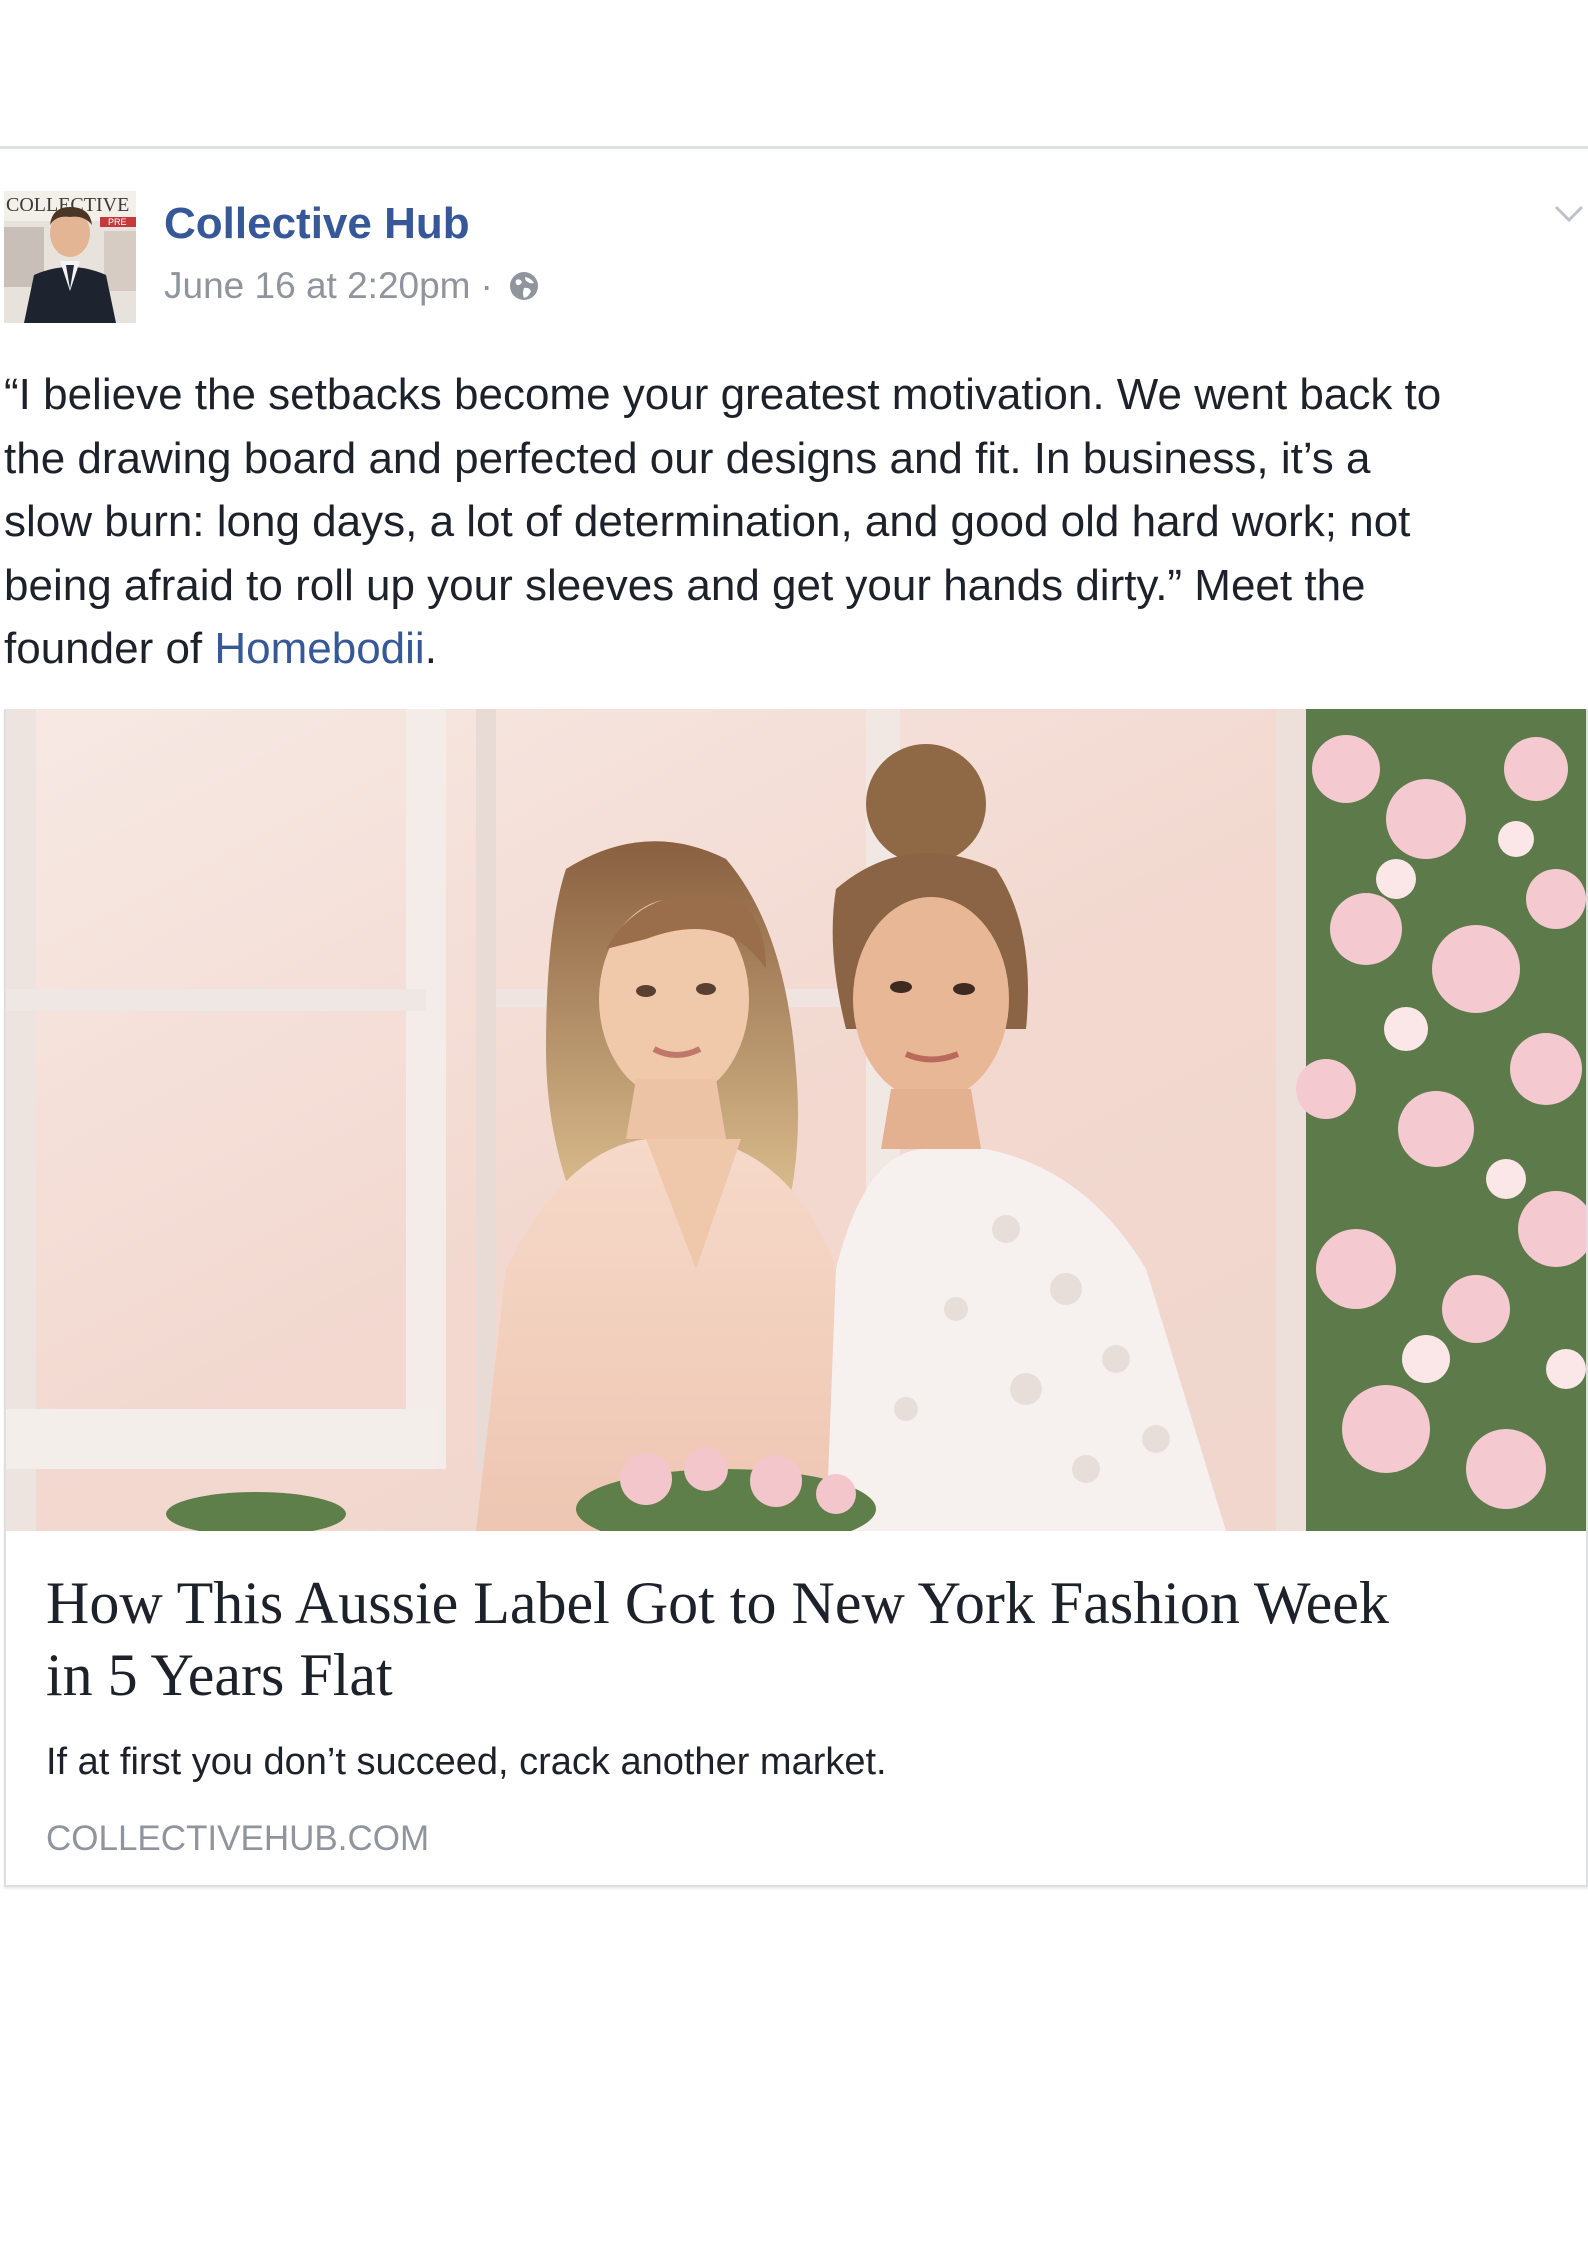  Describe the element at coordinates (219, 1675) in the screenshot. I see `link-preview-title-line: in 5 Years Flat` at that location.